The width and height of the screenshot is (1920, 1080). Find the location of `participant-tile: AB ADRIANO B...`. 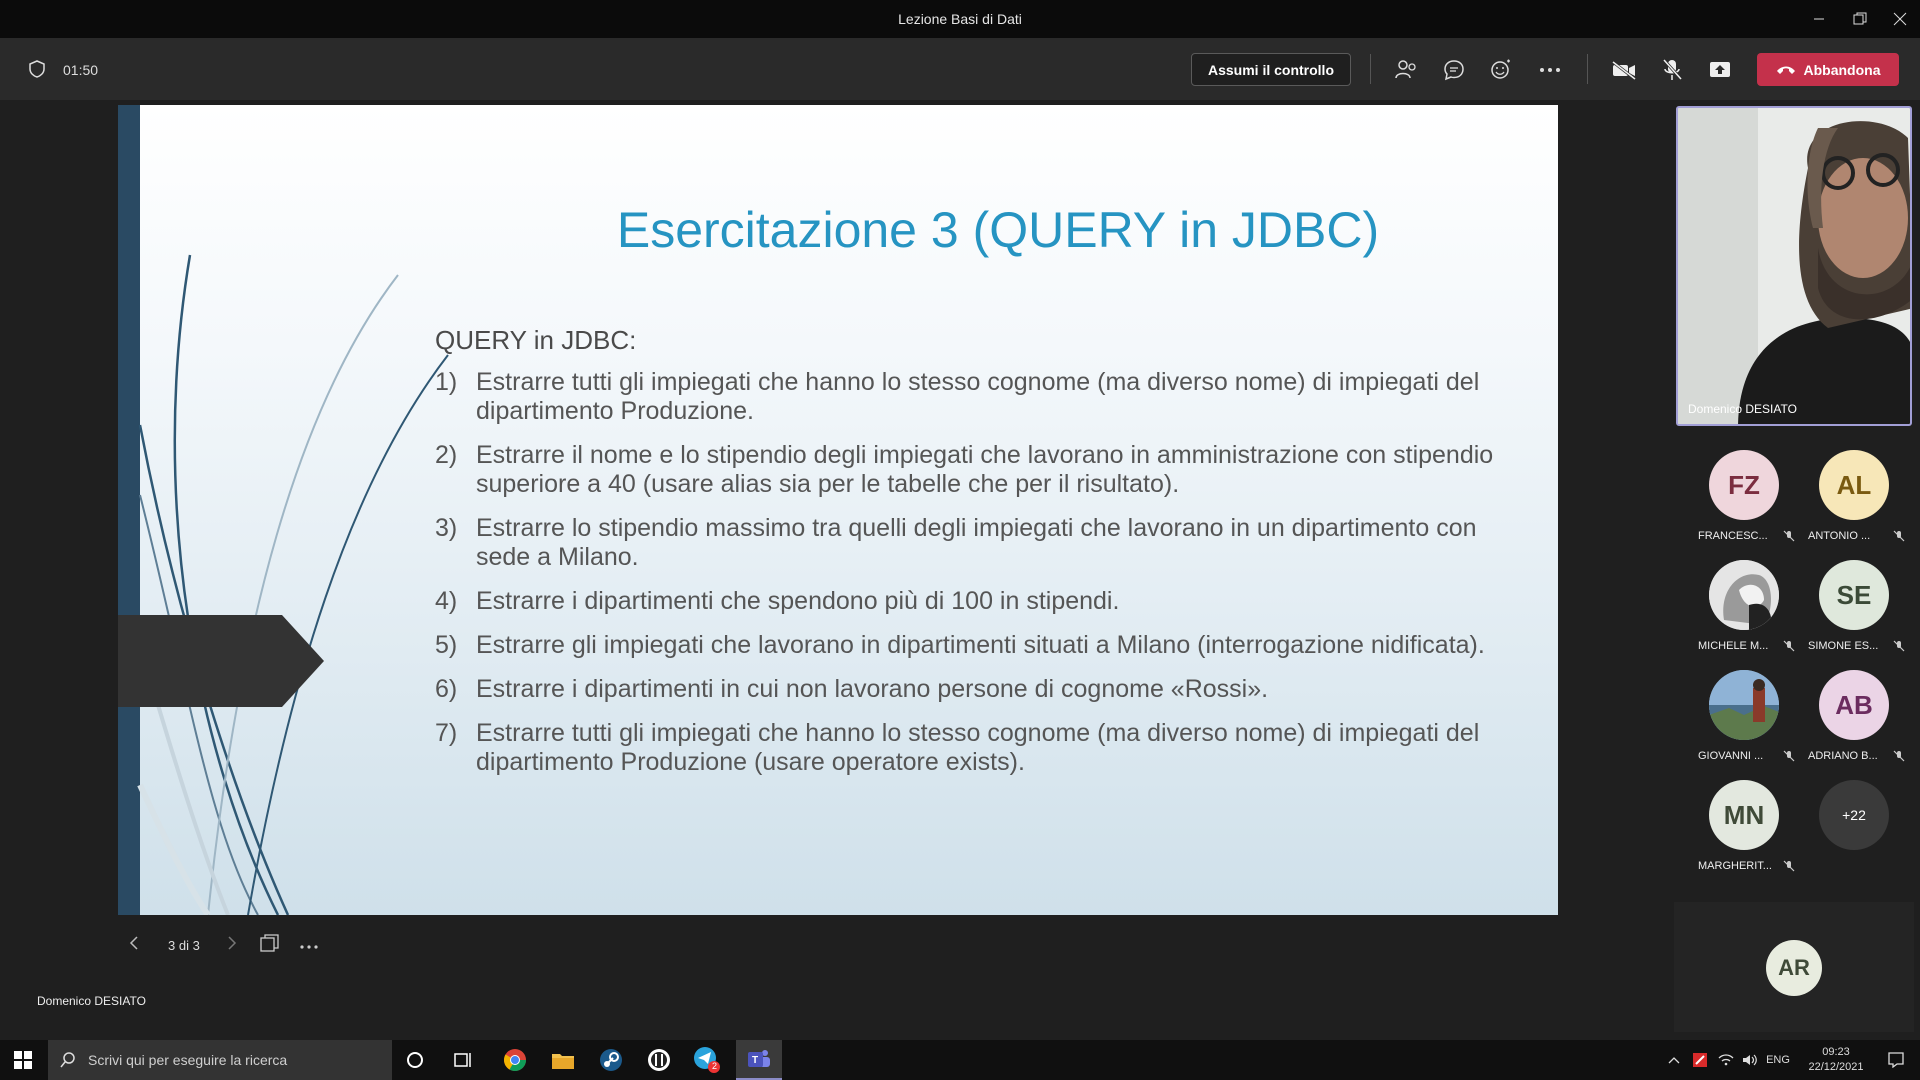

participant-tile: AB ADRIANO B... is located at coordinates (1849, 720).